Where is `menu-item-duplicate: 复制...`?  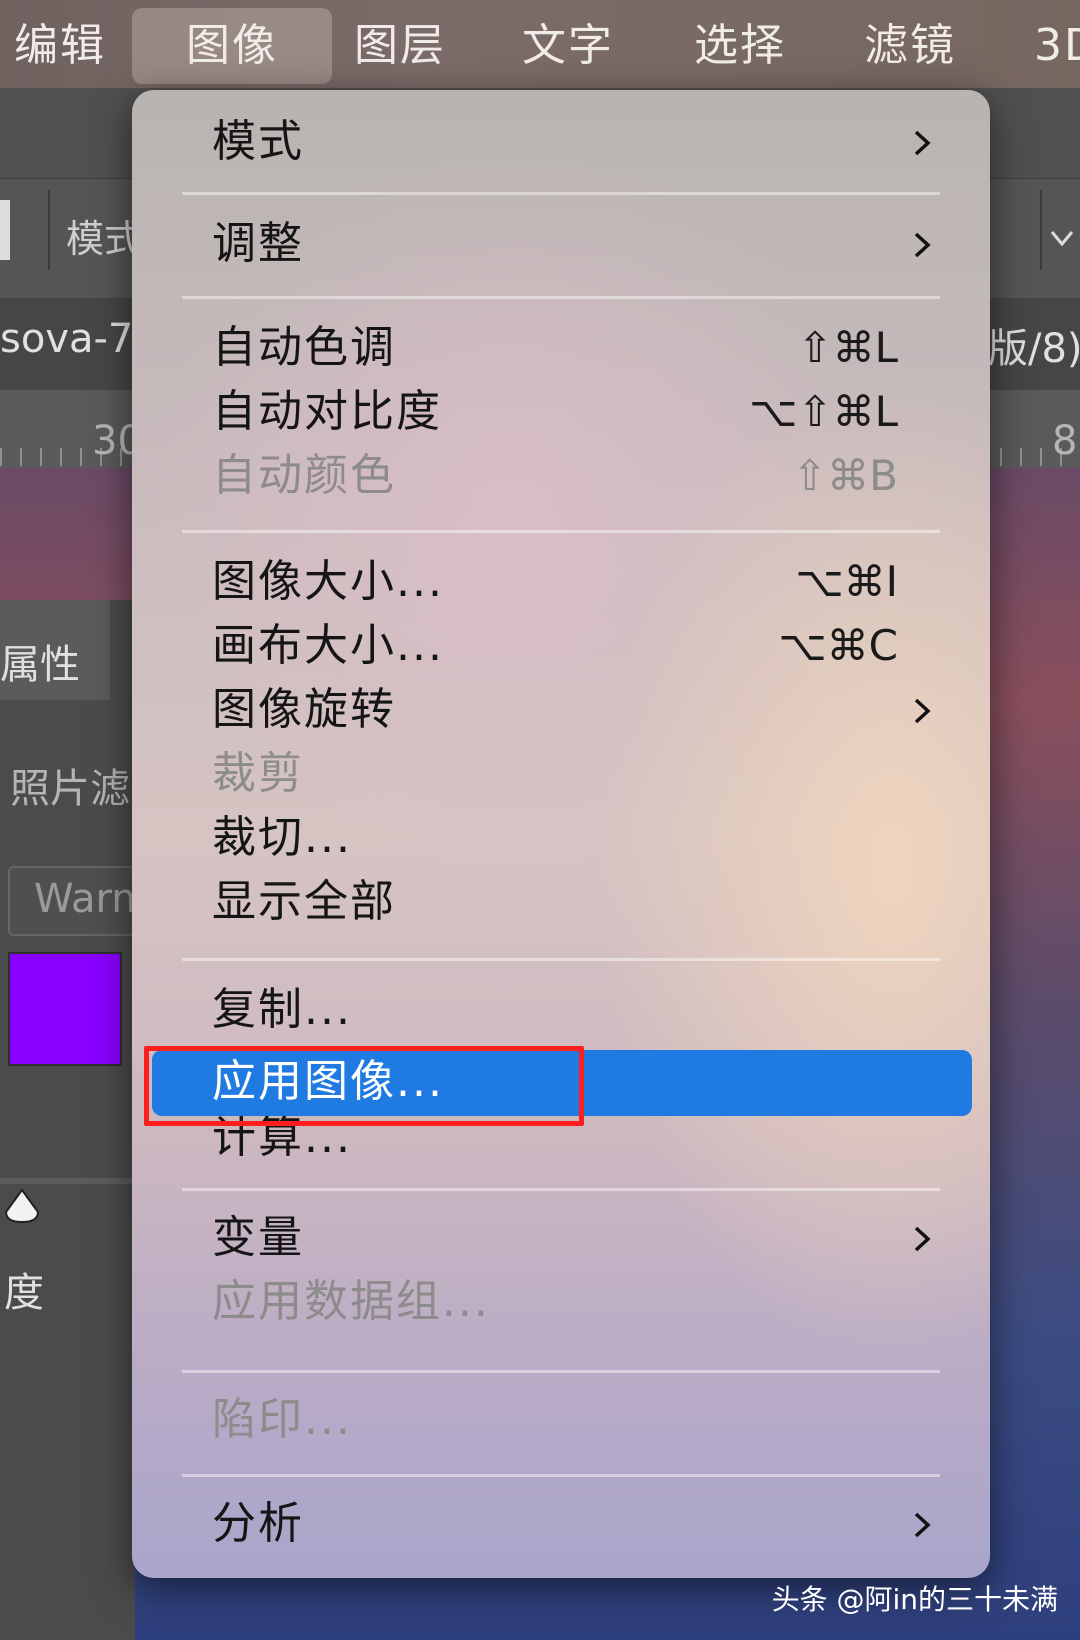 menu-item-duplicate: 复制... is located at coordinates (282, 1010).